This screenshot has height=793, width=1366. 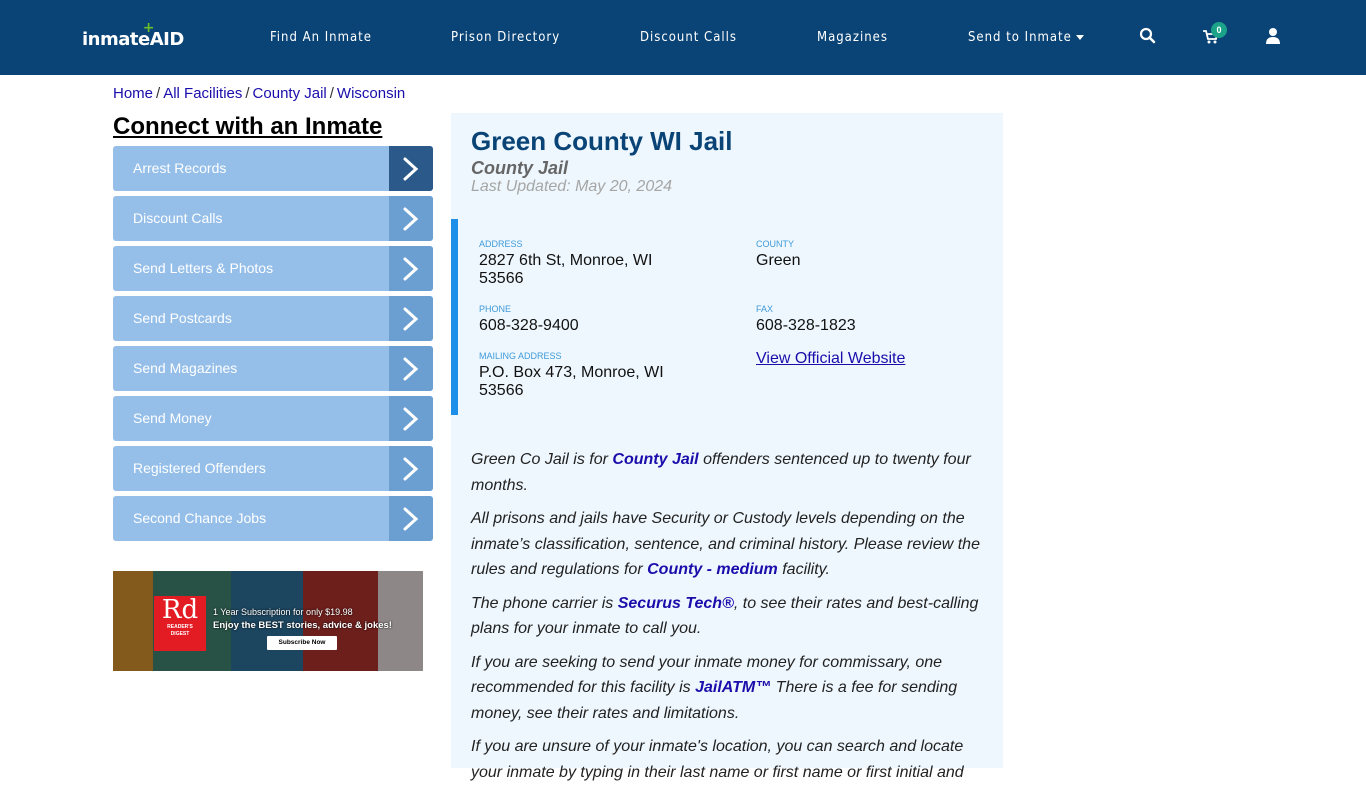 I want to click on address-value: 2827 6th St, Monroe, WI 53566, so click(x=566, y=269).